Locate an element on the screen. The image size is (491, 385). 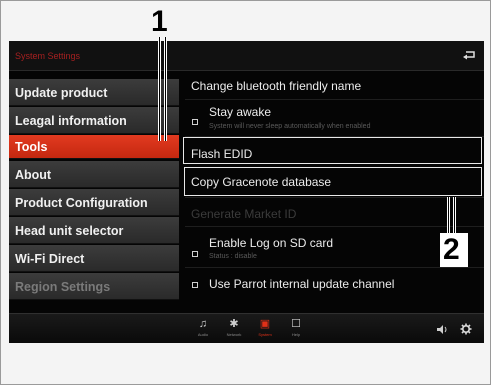
menu-item-update-product: Update product is located at coordinates (94, 92).